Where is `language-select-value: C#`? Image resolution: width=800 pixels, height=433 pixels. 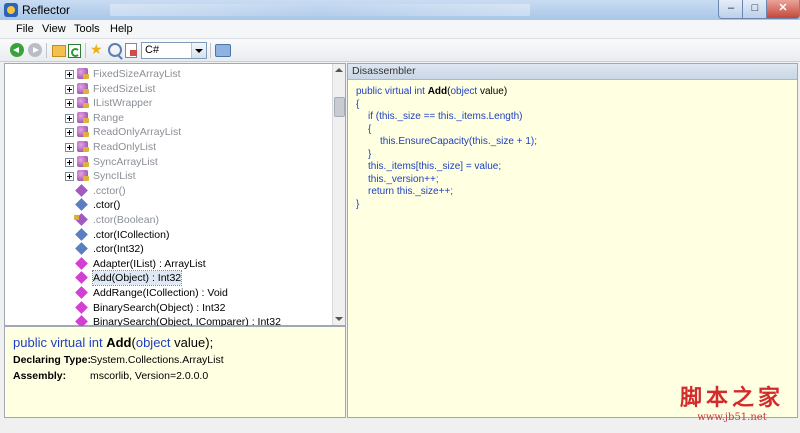
language-select-value: C# is located at coordinates (152, 50).